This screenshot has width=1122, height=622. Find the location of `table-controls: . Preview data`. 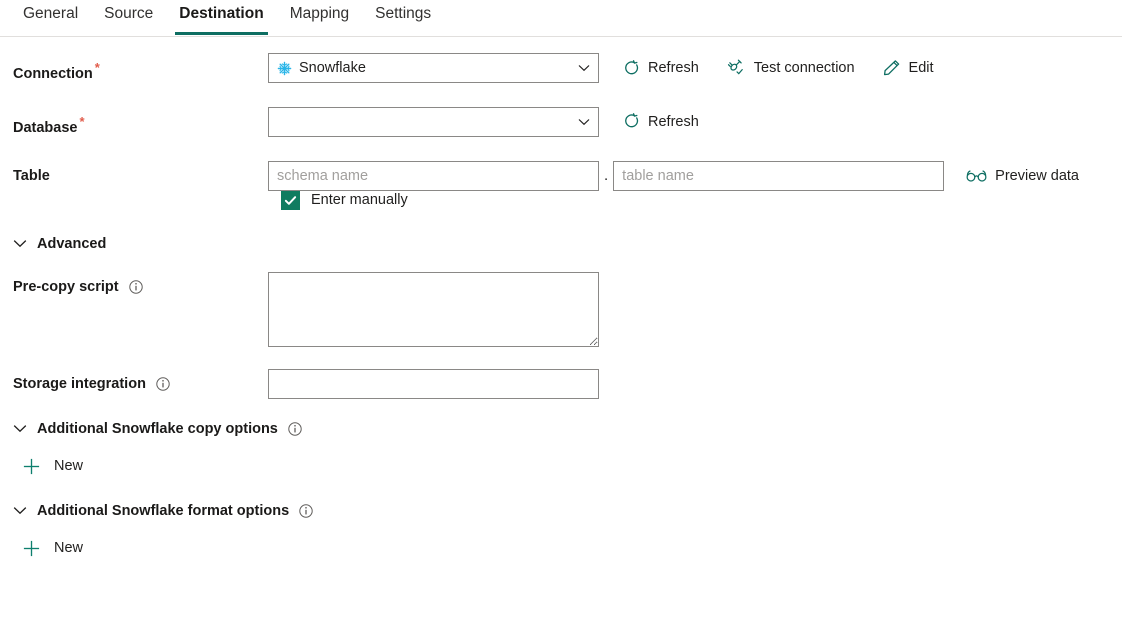

table-controls: . Preview data is located at coordinates (684, 175).